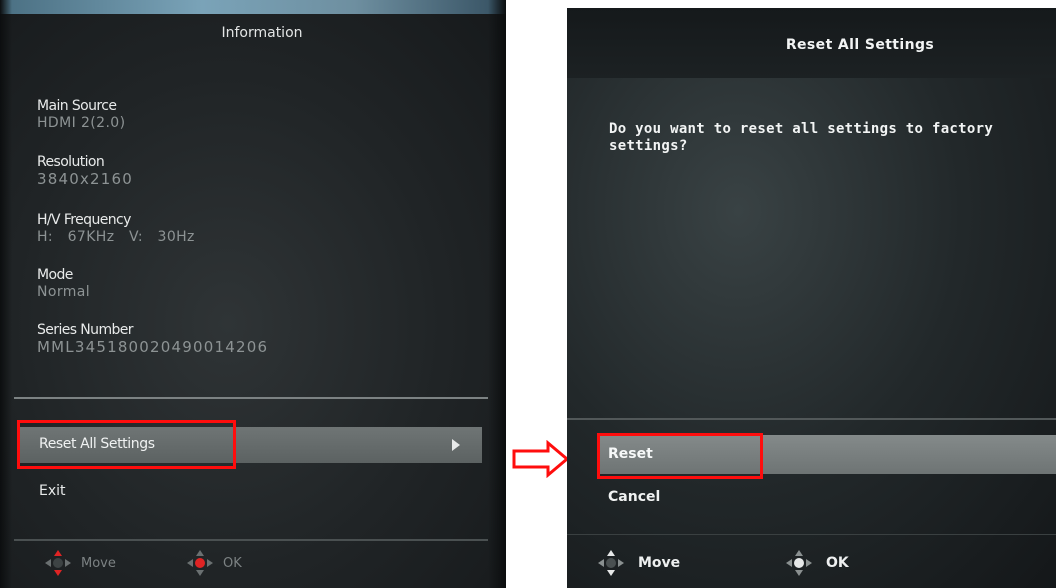 The image size is (1056, 588). What do you see at coordinates (52, 491) in the screenshot?
I see `menu-item-exit: Exit` at bounding box center [52, 491].